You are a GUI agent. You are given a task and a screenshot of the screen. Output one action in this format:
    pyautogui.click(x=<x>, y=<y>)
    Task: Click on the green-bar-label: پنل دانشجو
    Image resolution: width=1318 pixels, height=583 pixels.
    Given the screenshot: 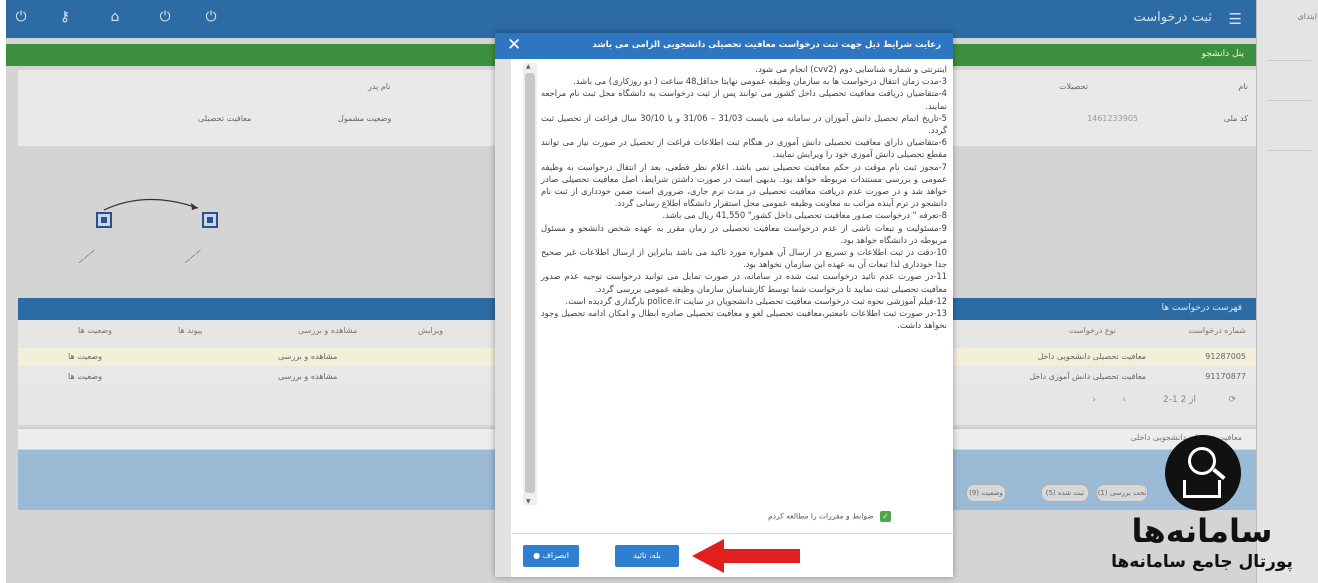 What is the action you would take?
    pyautogui.click(x=1222, y=54)
    